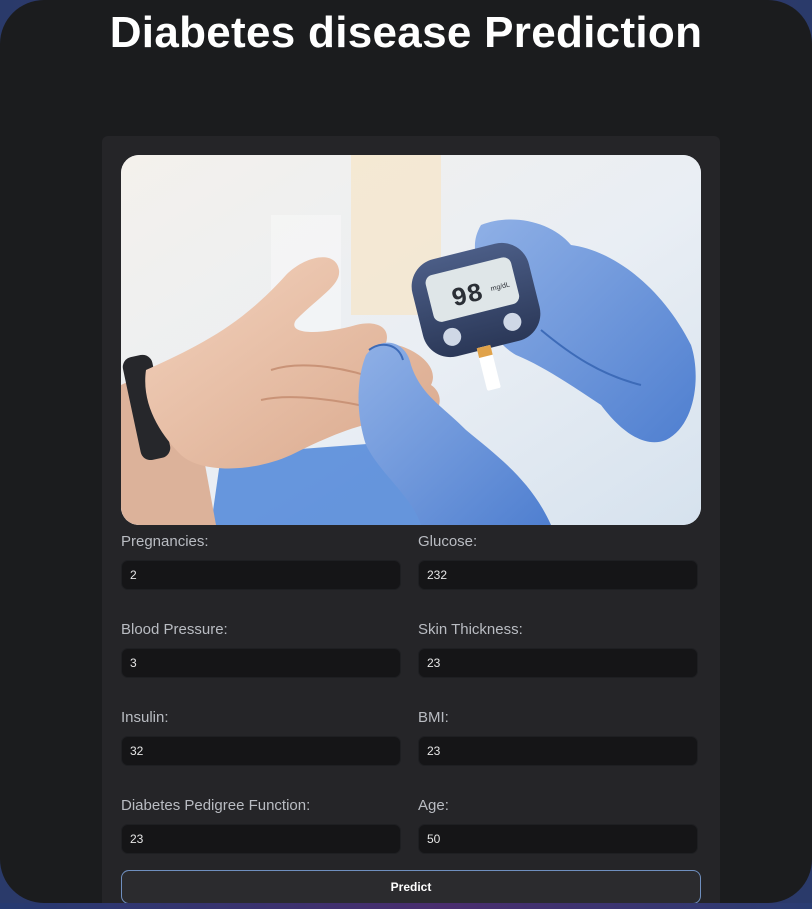 This screenshot has height=909, width=812. Describe the element at coordinates (165, 541) in the screenshot. I see `pregnancies-label: Pregnancies:` at that location.